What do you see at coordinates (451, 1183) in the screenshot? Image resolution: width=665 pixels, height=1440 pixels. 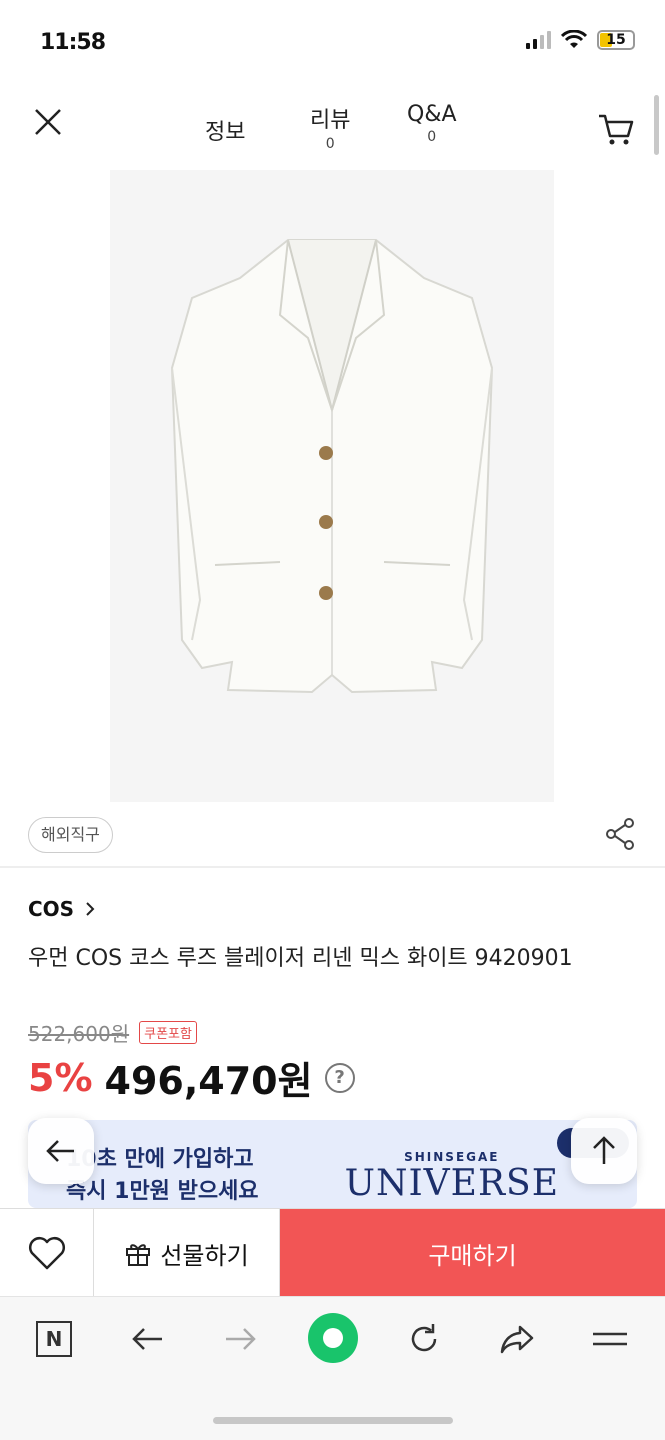 I see `banner-brand-large: UNIVERSE` at bounding box center [451, 1183].